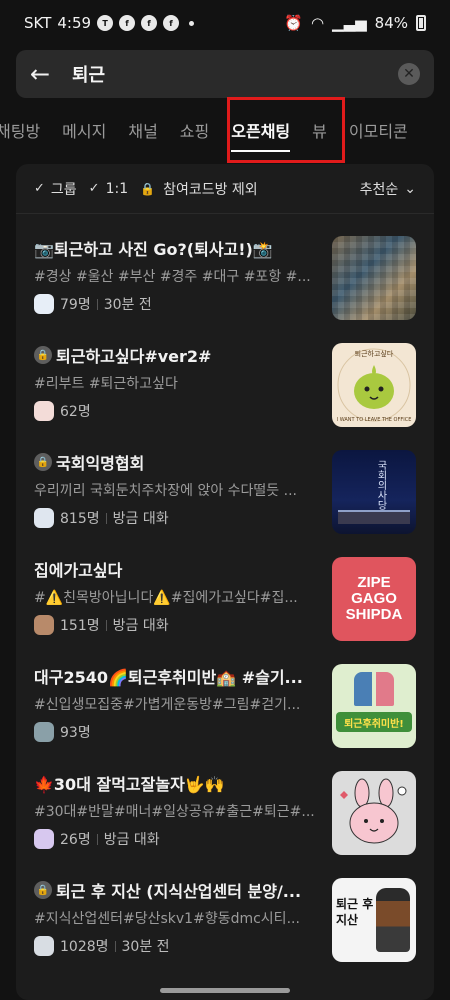 This screenshot has width=450, height=1000. Describe the element at coordinates (55, 189) in the screenshot. I see `filter-group: ✓ 그룹` at that location.